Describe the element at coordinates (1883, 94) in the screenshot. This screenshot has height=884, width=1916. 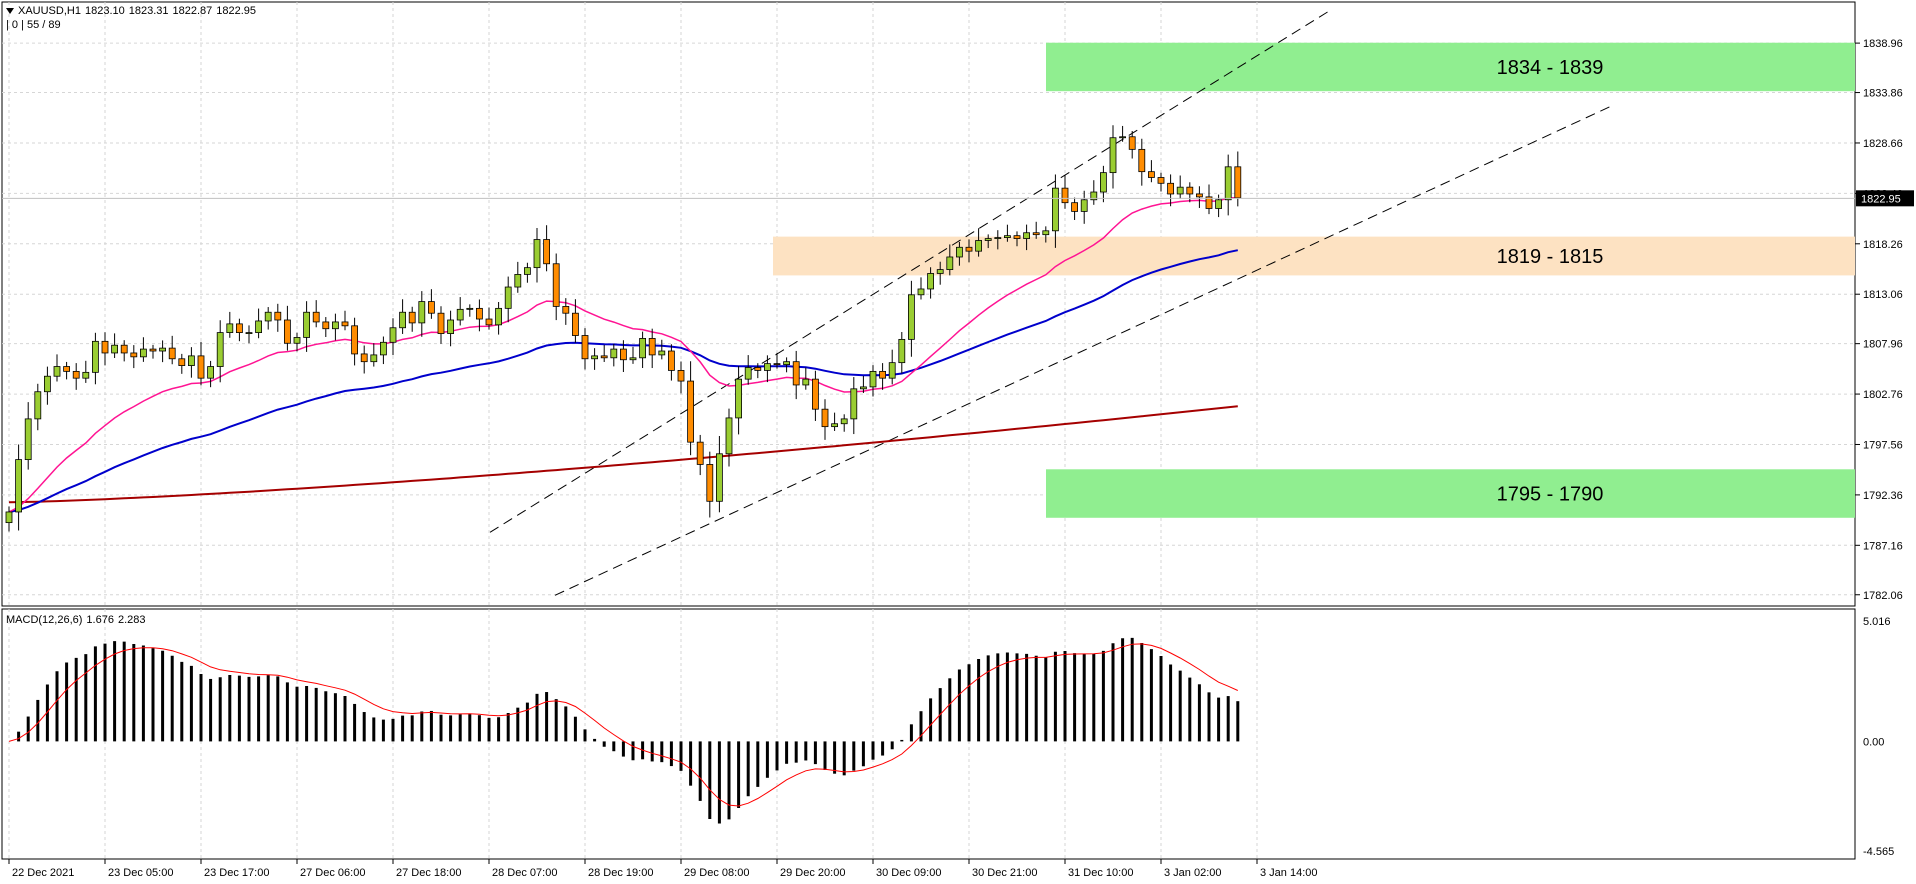
I see `price-tick-label: 1833.86` at that location.